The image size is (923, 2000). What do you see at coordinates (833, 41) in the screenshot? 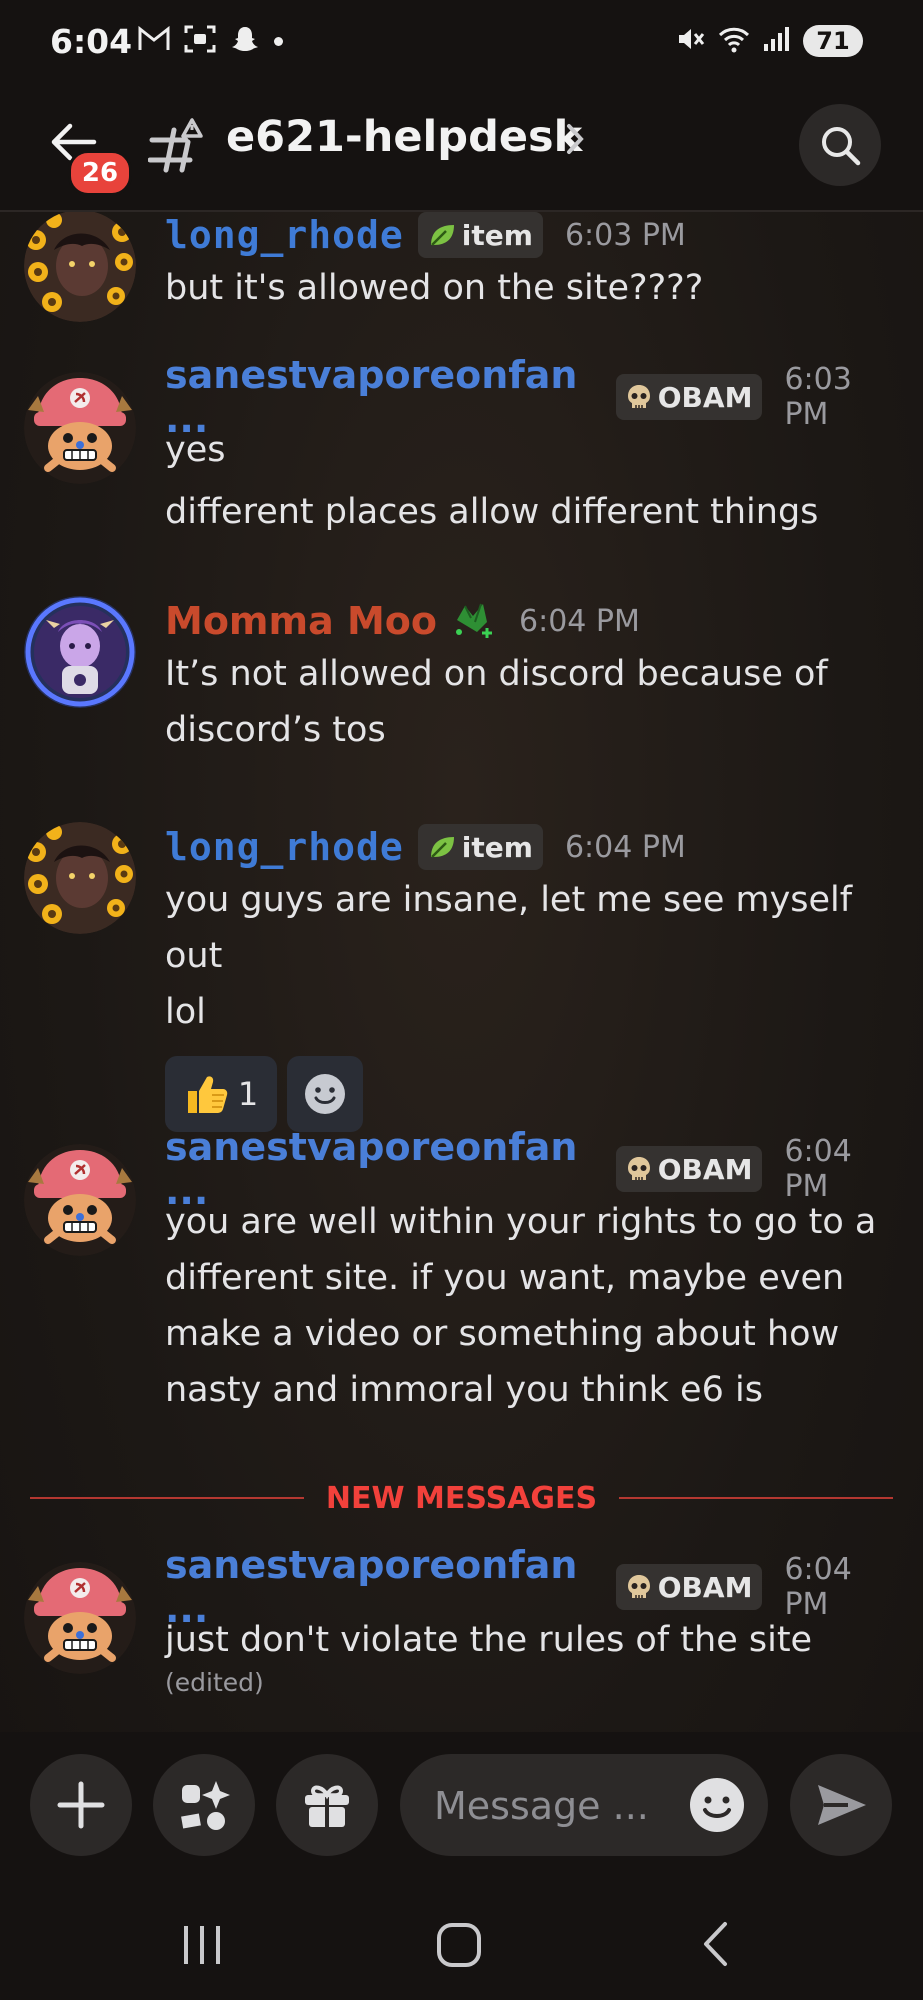
I see `battery-indicator: 71` at bounding box center [833, 41].